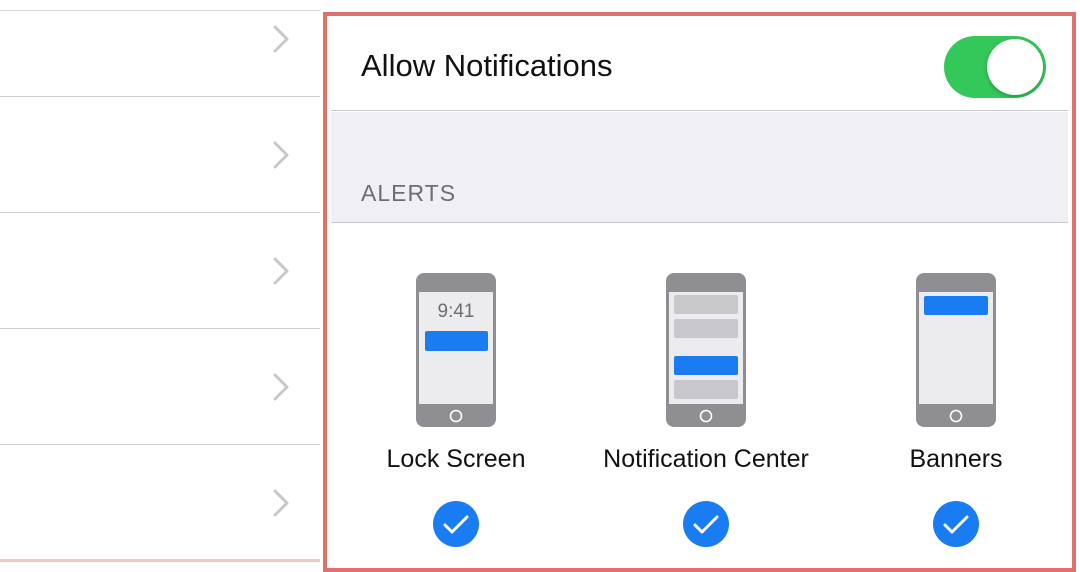 The width and height of the screenshot is (1080, 572). I want to click on alert-option-notification-center: Notification Center, so click(706, 393).